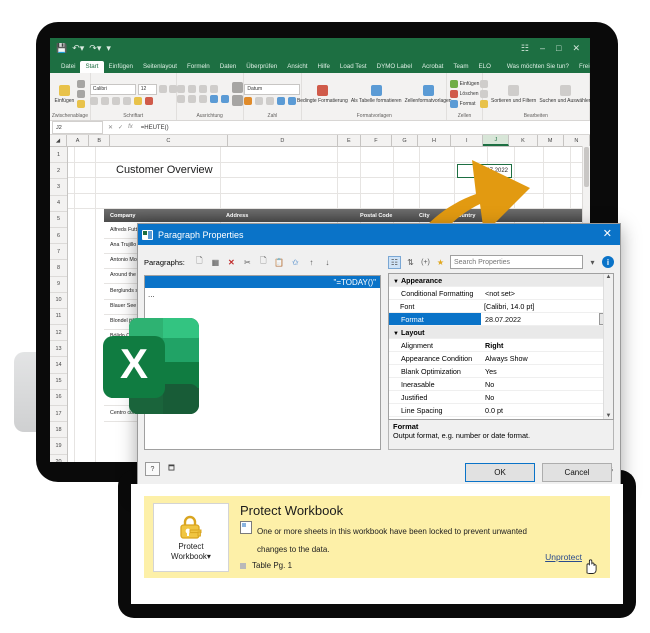 This screenshot has width=650, height=633. What do you see at coordinates (61, 48) in the screenshot?
I see `save-icon: 💾` at bounding box center [61, 48].